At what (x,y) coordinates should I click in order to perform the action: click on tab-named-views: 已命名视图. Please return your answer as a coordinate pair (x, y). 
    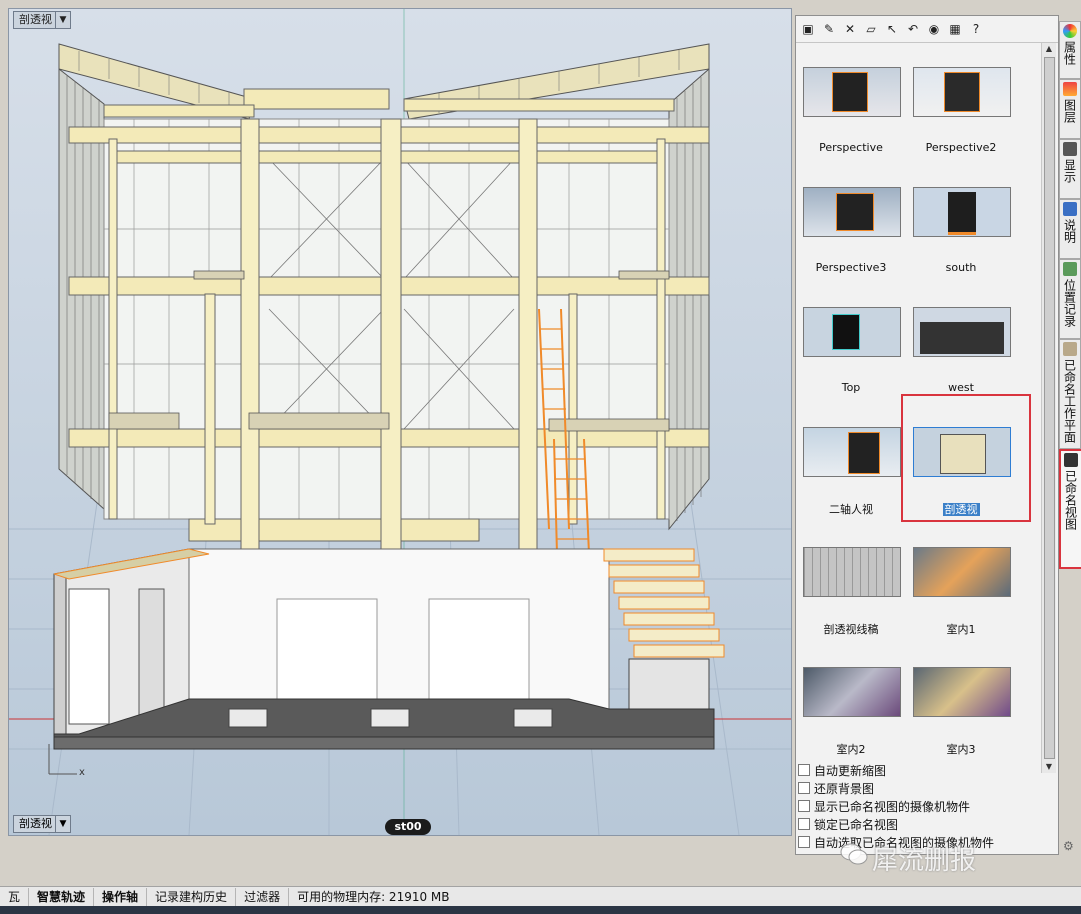
    Looking at the image, I should click on (1070, 509).